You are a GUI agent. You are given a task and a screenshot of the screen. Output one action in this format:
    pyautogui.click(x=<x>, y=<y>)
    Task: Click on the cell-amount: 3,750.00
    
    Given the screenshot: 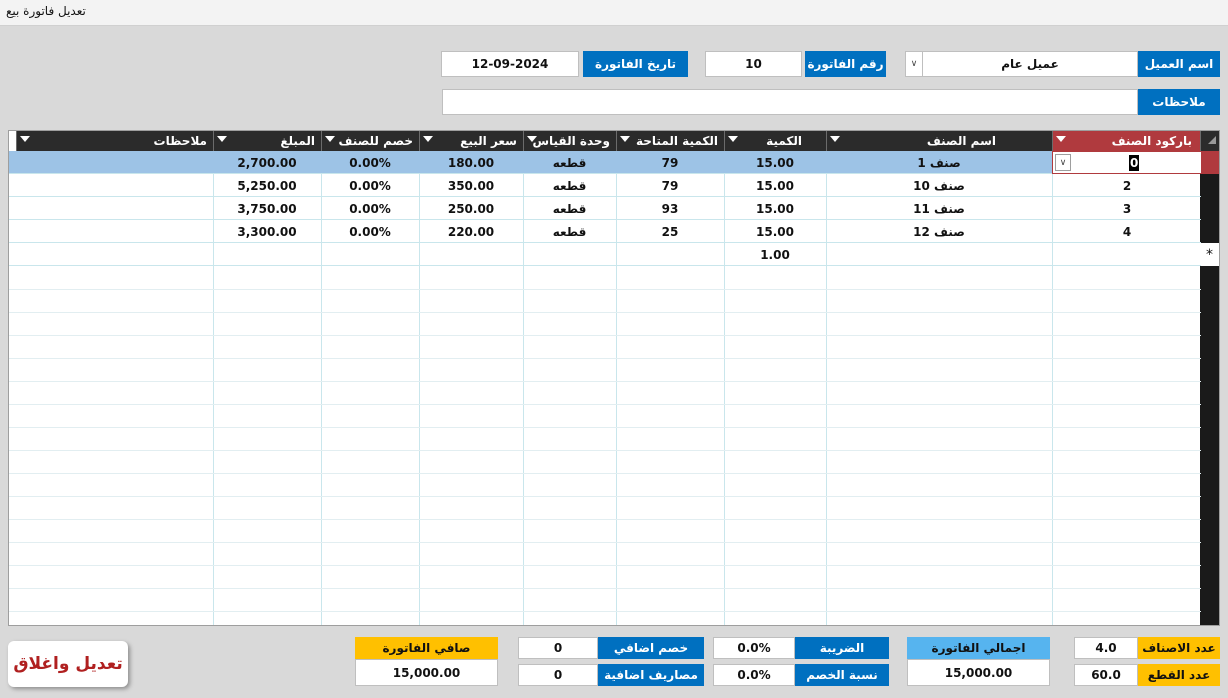 What is the action you would take?
    pyautogui.click(x=267, y=208)
    